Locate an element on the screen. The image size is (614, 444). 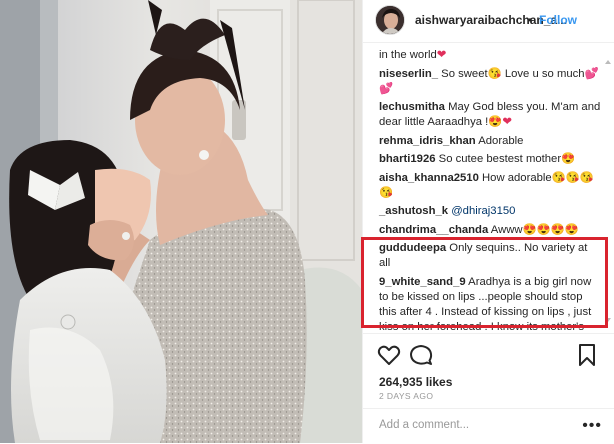
comment-text: in the world is located at coordinates (408, 55).